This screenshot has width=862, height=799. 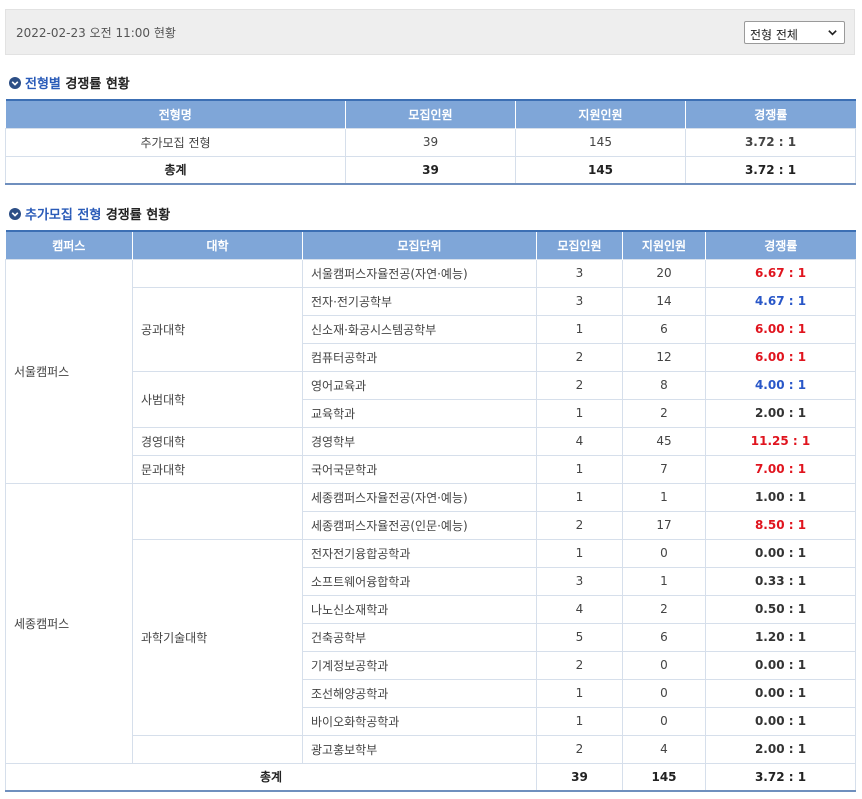 What do you see at coordinates (419, 553) in the screenshot?
I see `cell-unit: 전자전기융합공학과` at bounding box center [419, 553].